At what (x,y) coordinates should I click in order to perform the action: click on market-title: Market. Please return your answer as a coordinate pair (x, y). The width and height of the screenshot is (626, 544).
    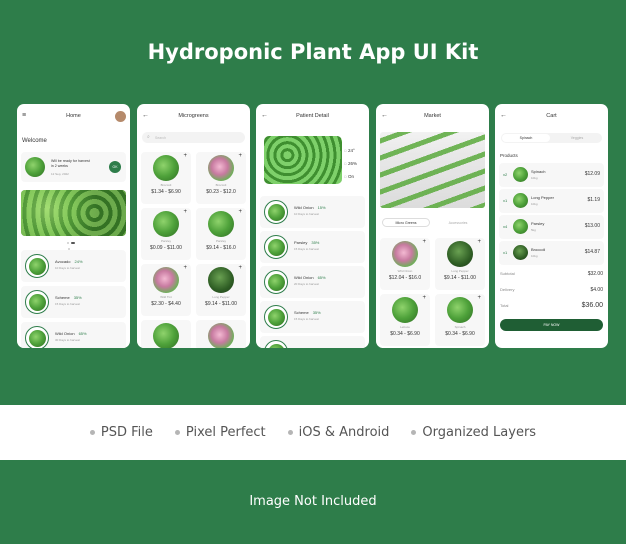
    Looking at the image, I should click on (432, 116).